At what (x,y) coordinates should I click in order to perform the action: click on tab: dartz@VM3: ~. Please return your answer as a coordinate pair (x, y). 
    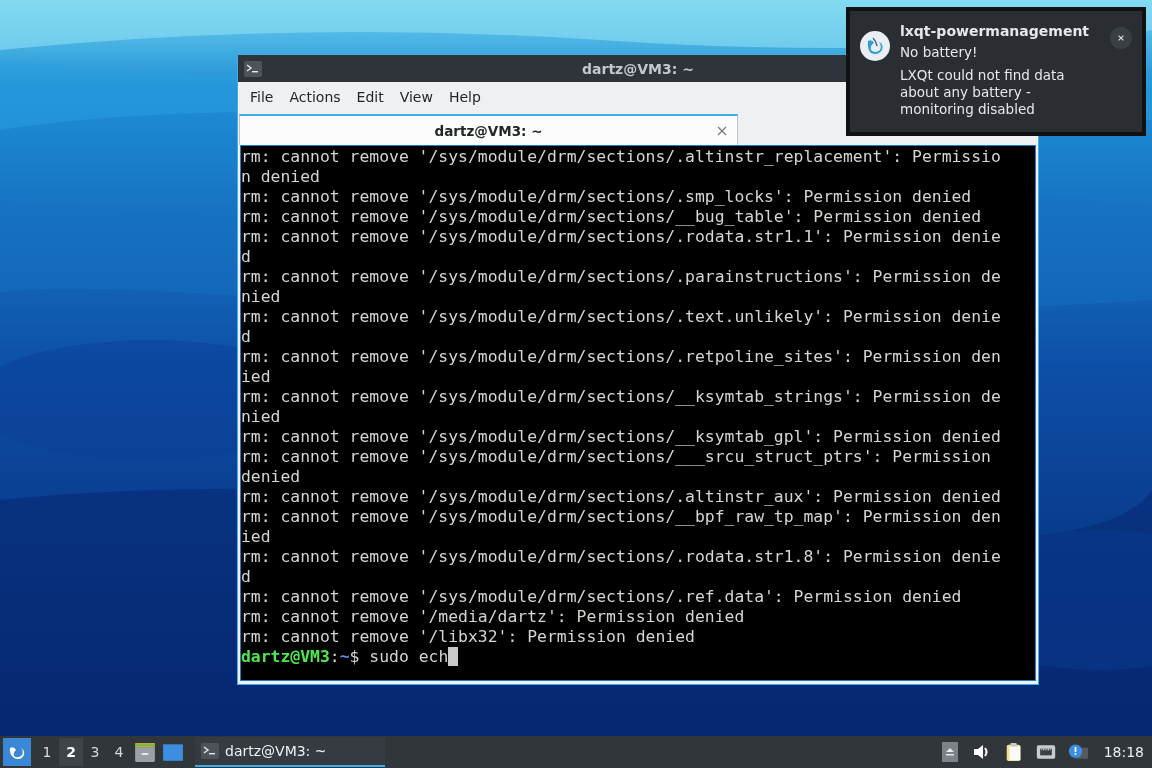
    Looking at the image, I should click on (488, 129).